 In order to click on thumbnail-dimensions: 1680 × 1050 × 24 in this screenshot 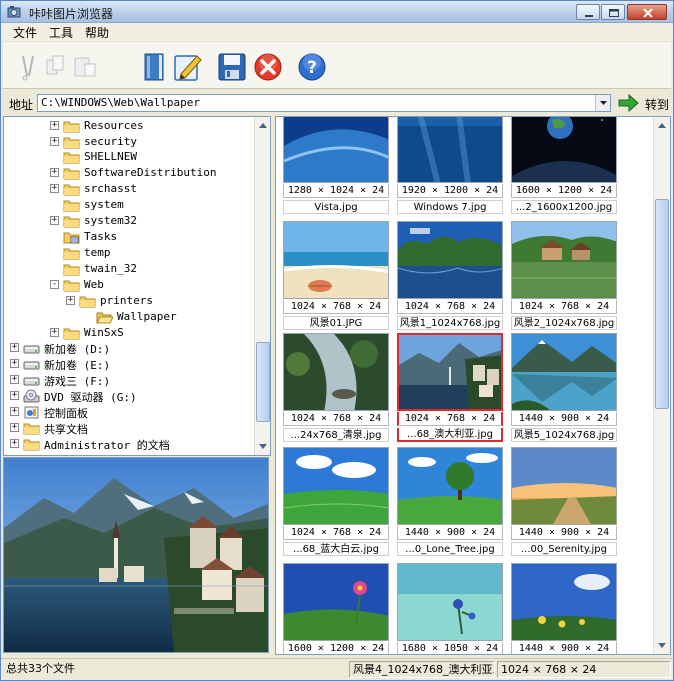, I will do `click(450, 648)`.